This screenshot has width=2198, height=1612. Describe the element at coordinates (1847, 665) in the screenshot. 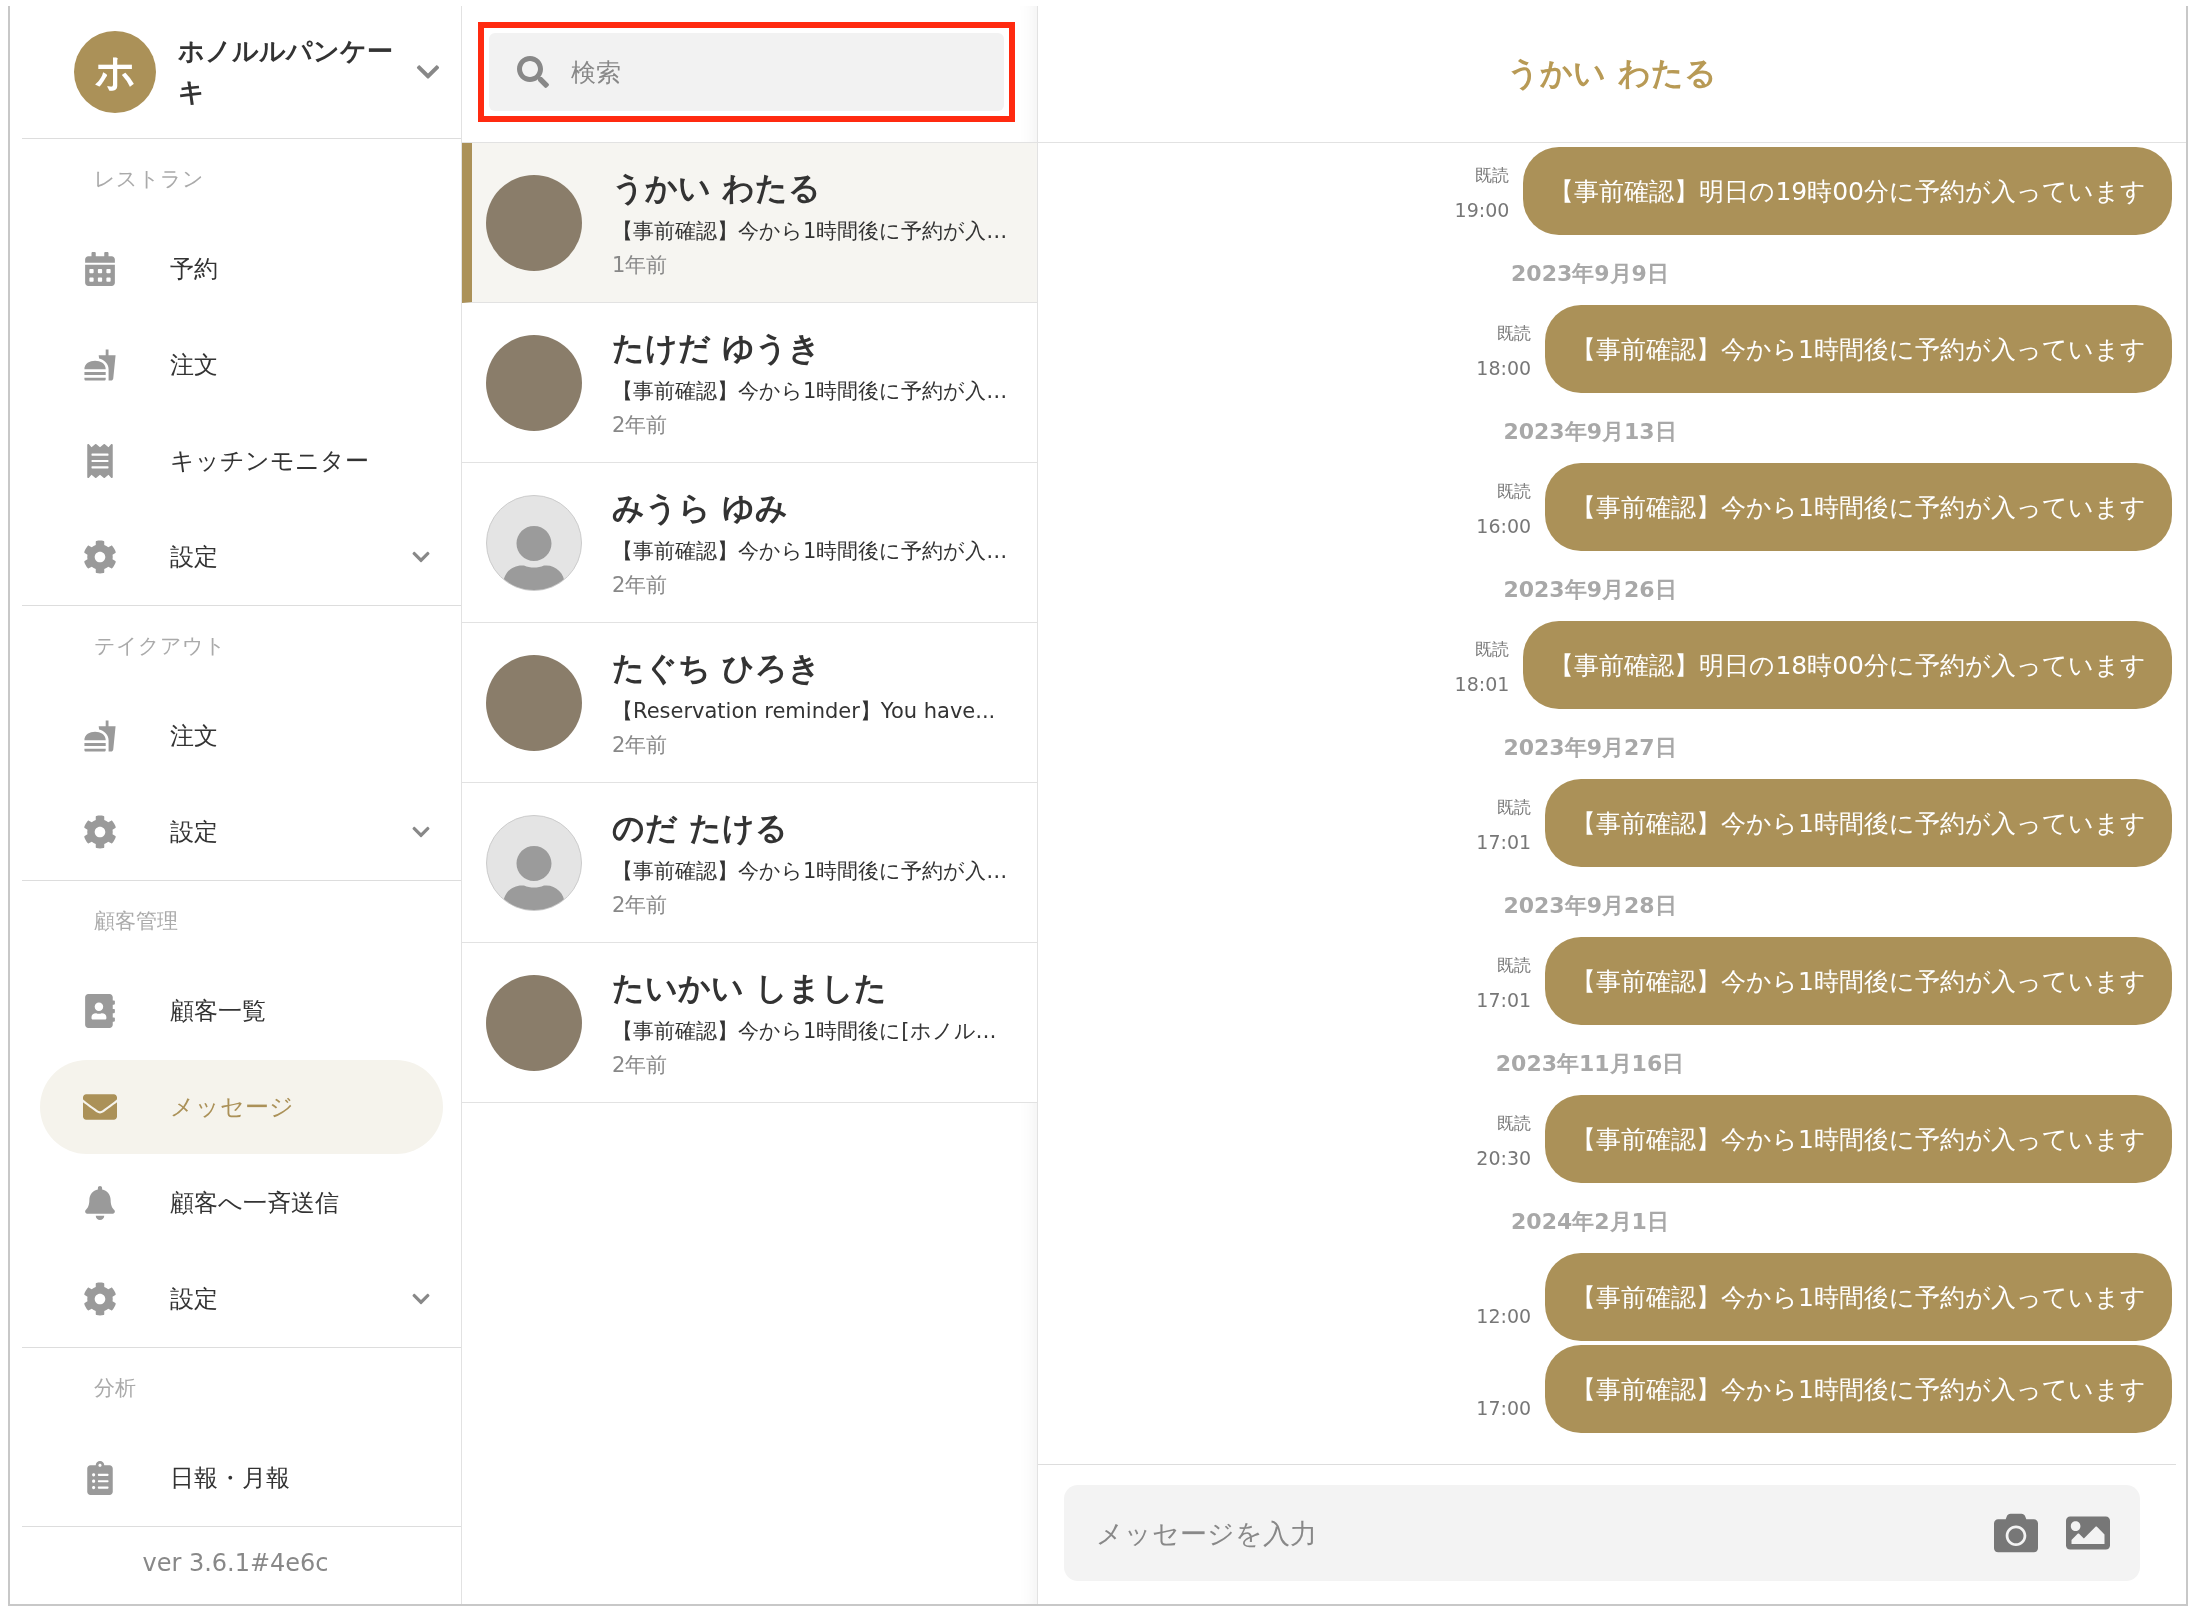

I see `message-bubble: 【事前確認】明日の18時00分に予約が入っています` at that location.